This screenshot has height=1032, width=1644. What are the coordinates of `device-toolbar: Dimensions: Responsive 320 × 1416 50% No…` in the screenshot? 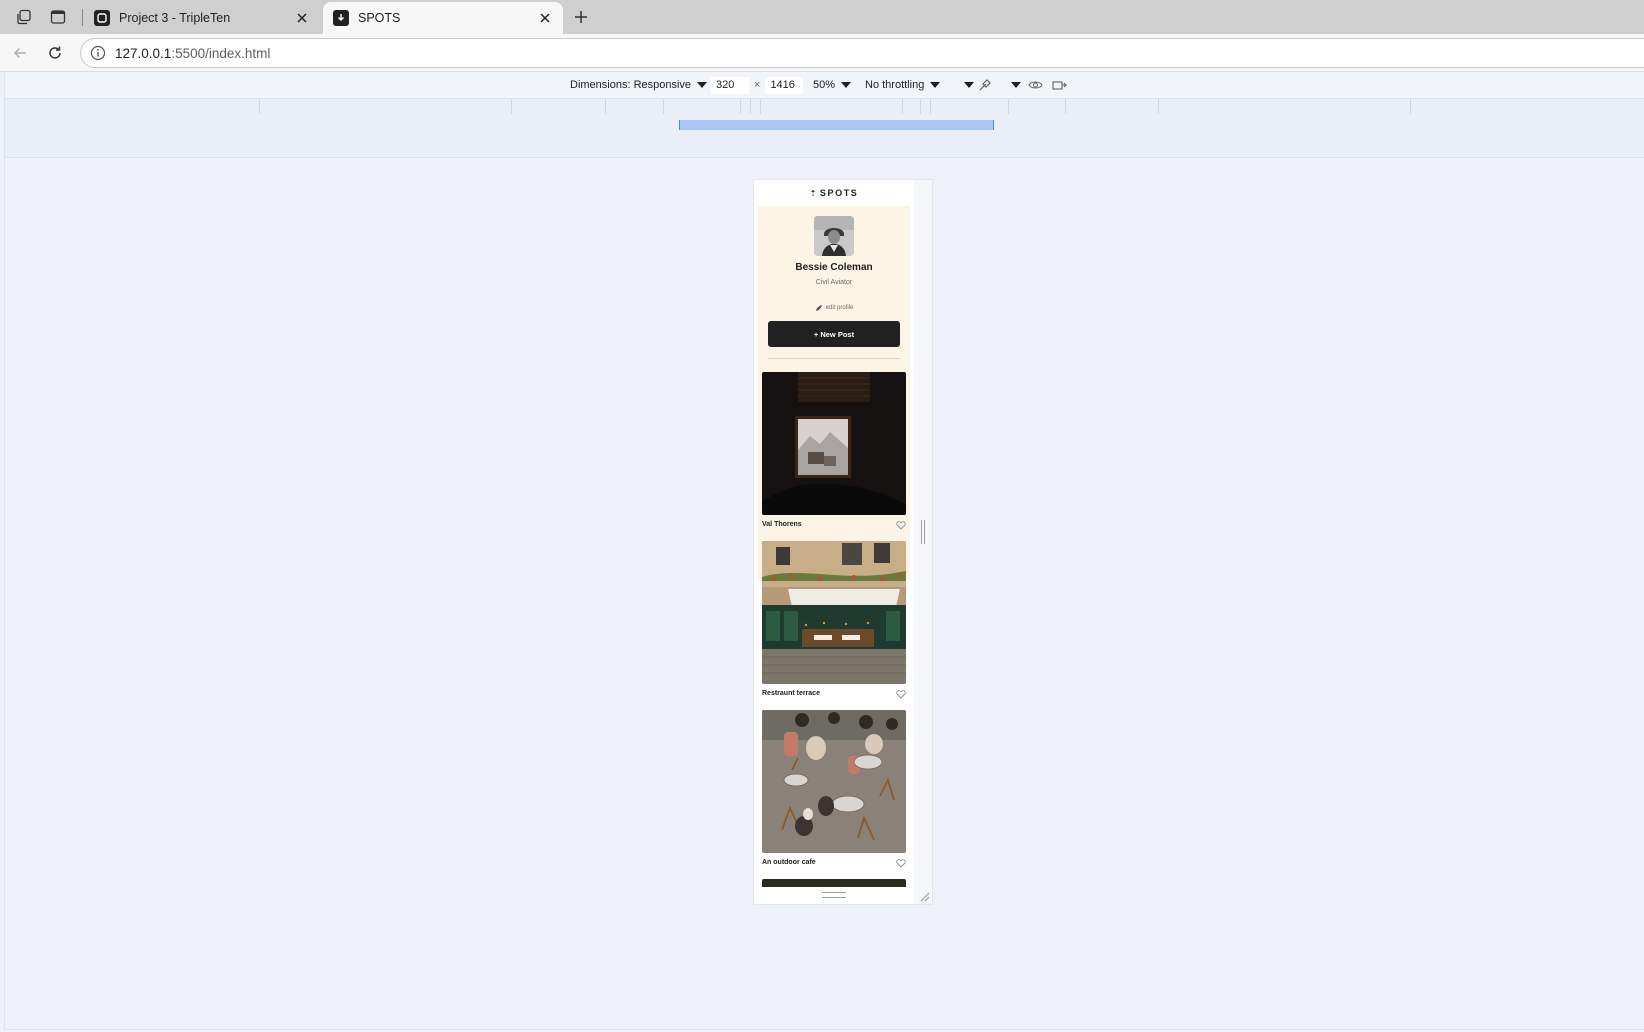 It's located at (824, 85).